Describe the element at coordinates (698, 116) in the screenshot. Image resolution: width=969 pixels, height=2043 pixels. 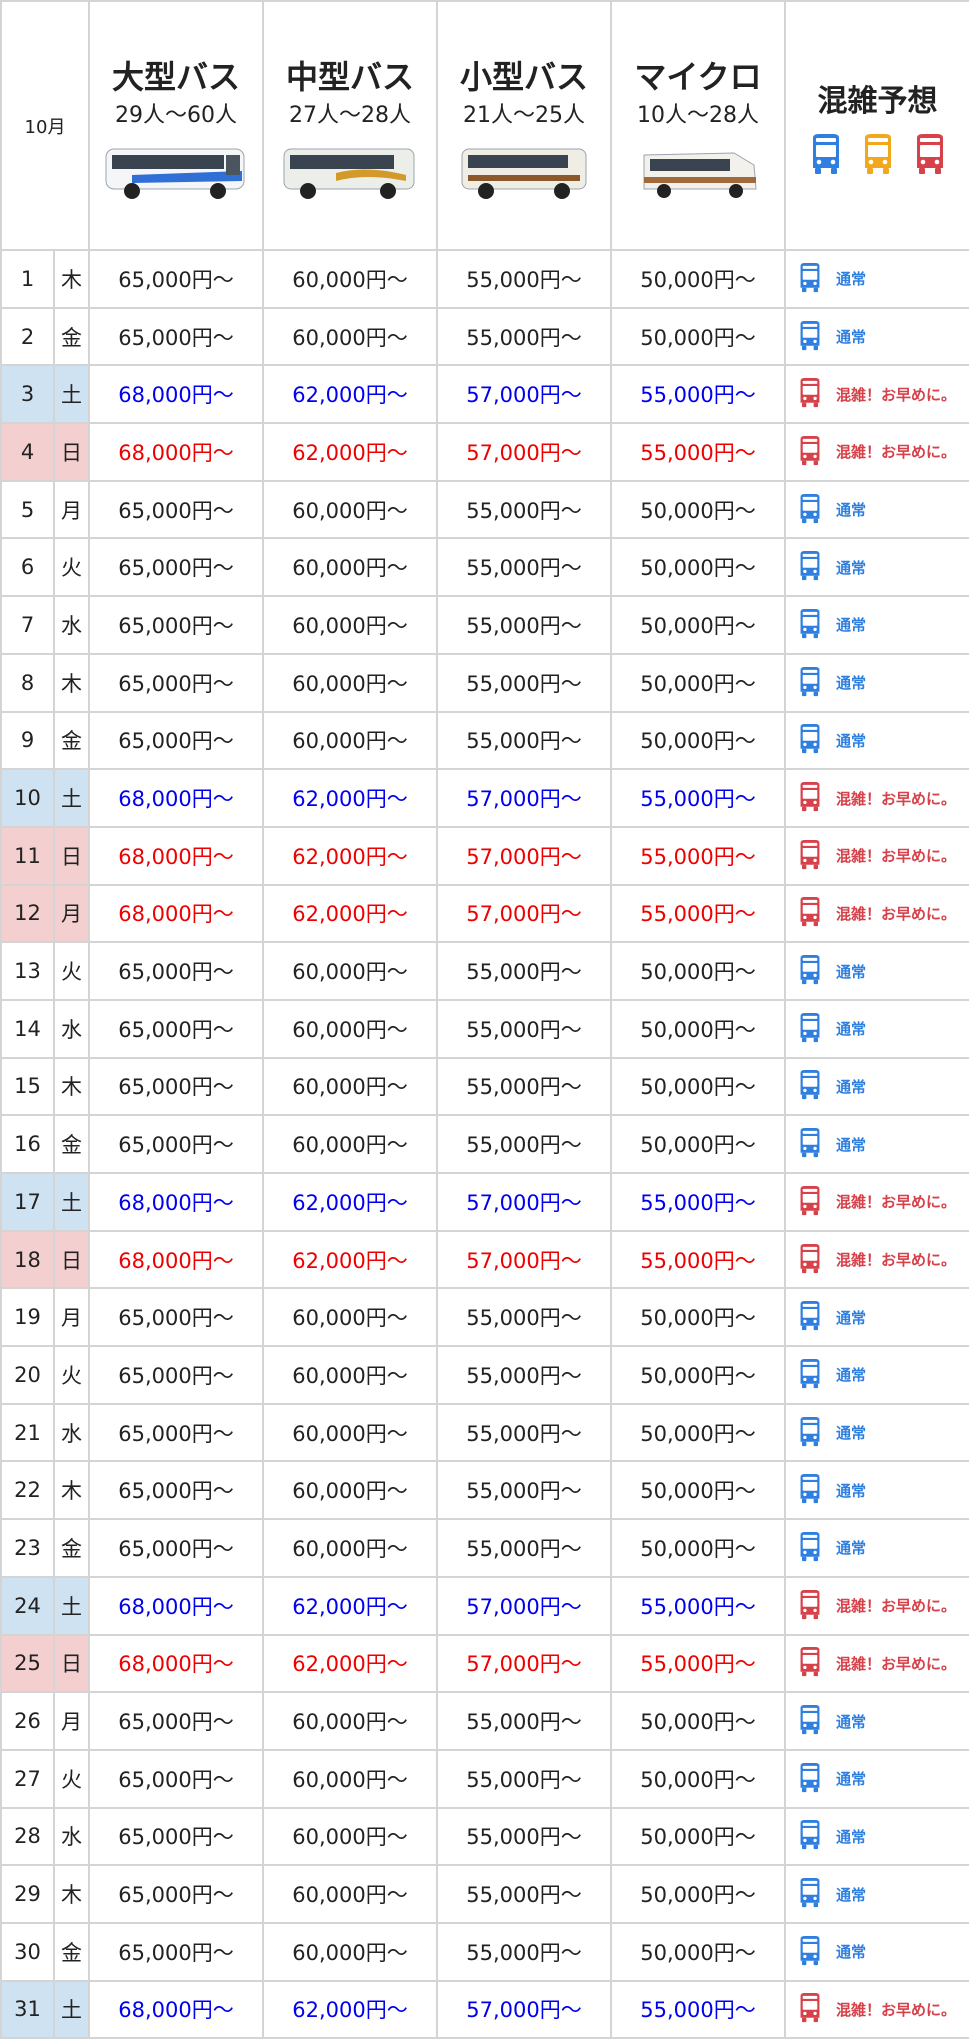
I see `bus-capacity: 10人〜28人` at that location.